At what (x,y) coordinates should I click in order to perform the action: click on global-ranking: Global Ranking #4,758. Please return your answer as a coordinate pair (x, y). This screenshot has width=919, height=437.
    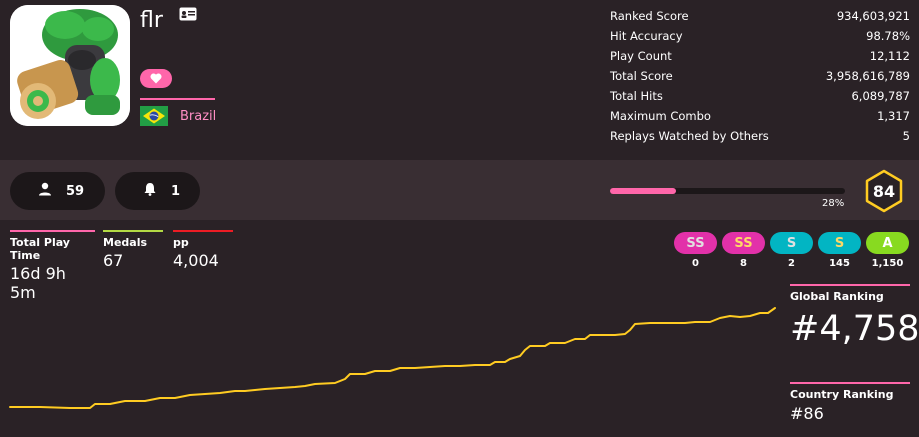
    Looking at the image, I should click on (854, 316).